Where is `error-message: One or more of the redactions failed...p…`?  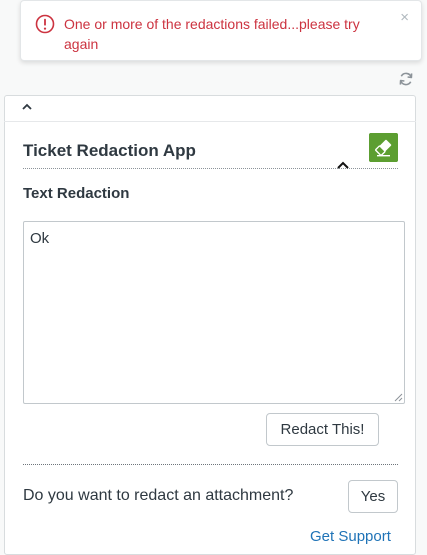
error-message: One or more of the redactions failed...p… is located at coordinates (212, 34).